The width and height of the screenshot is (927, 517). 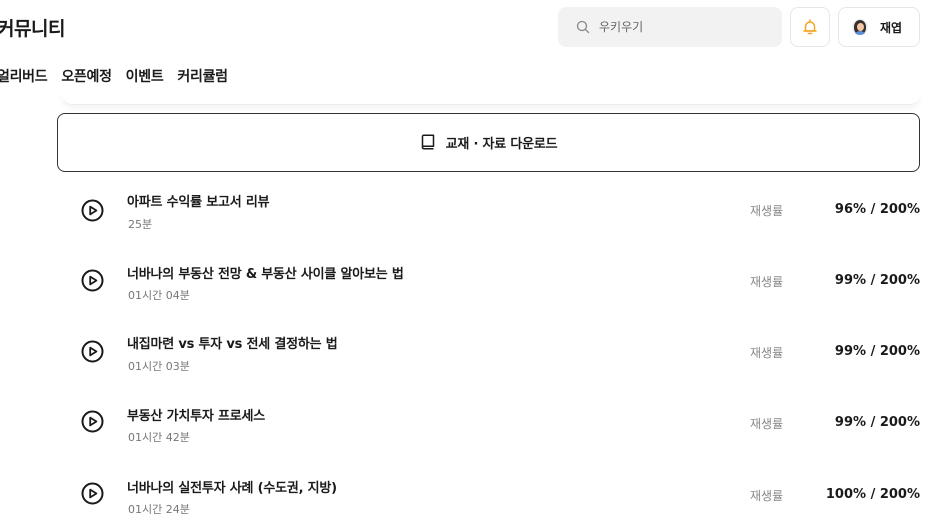 I want to click on play-rate-value: 96% / 200%, so click(x=877, y=209).